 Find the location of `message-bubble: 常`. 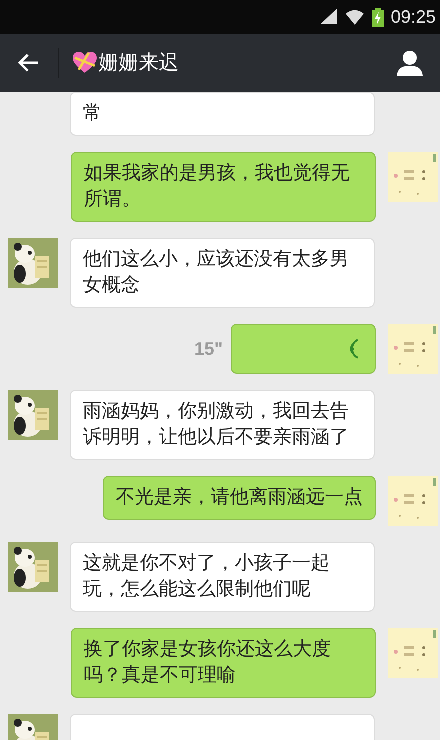

message-bubble: 常 is located at coordinates (222, 114).